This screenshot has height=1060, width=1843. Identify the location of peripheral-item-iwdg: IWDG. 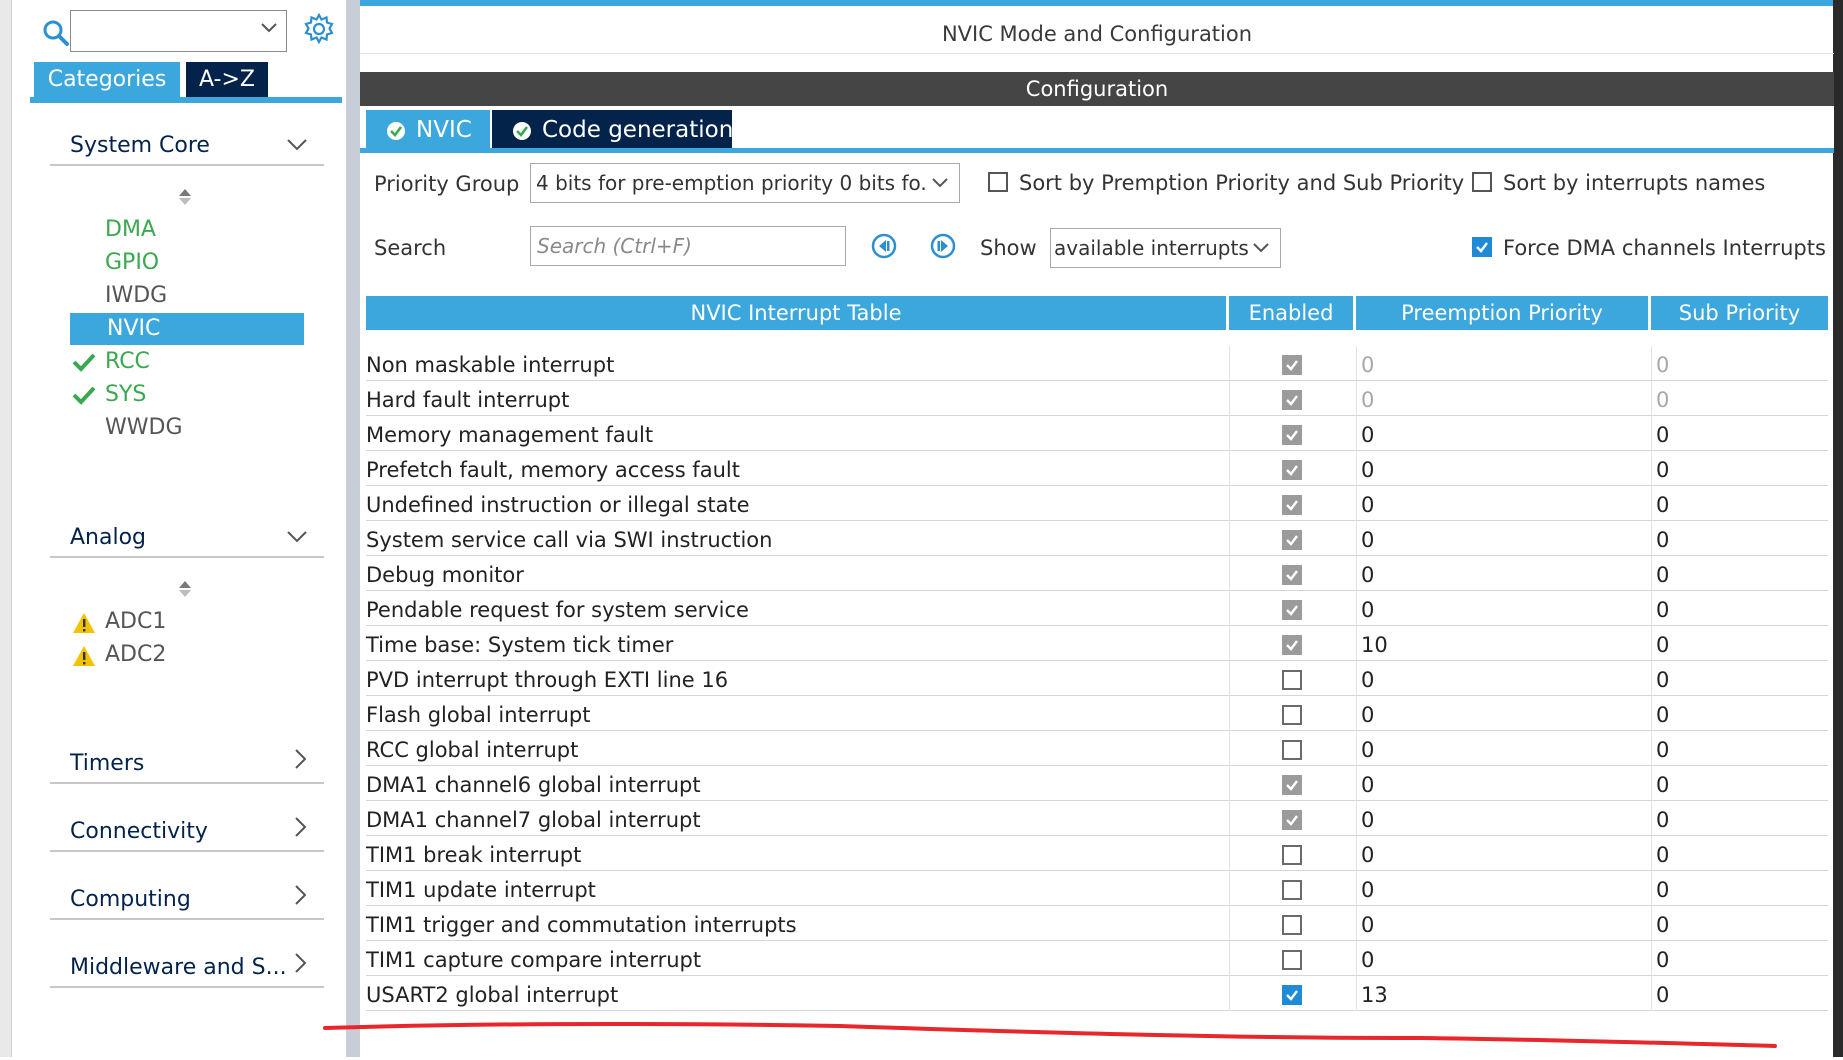
(187, 296).